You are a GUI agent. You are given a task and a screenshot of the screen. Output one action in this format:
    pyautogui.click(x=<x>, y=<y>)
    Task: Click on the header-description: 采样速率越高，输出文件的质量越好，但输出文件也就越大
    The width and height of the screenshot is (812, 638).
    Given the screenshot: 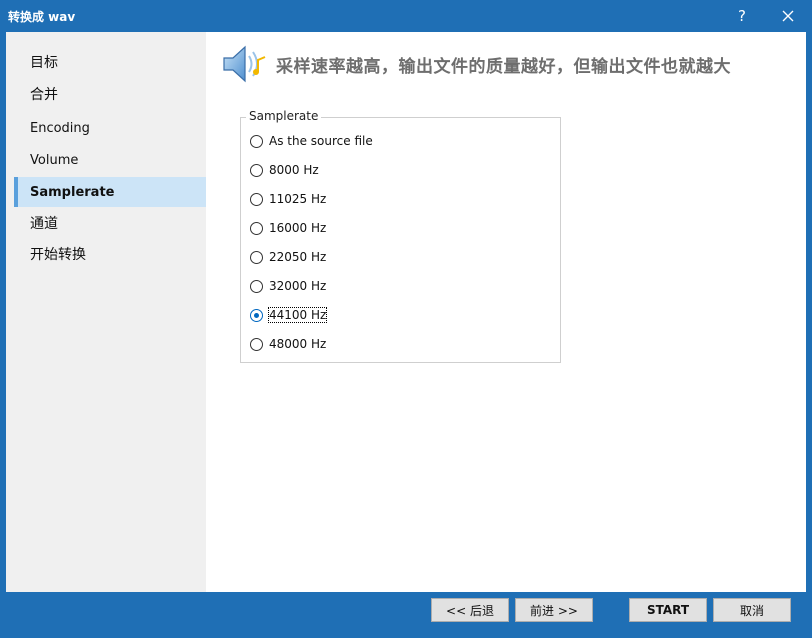 What is the action you would take?
    pyautogui.click(x=503, y=66)
    